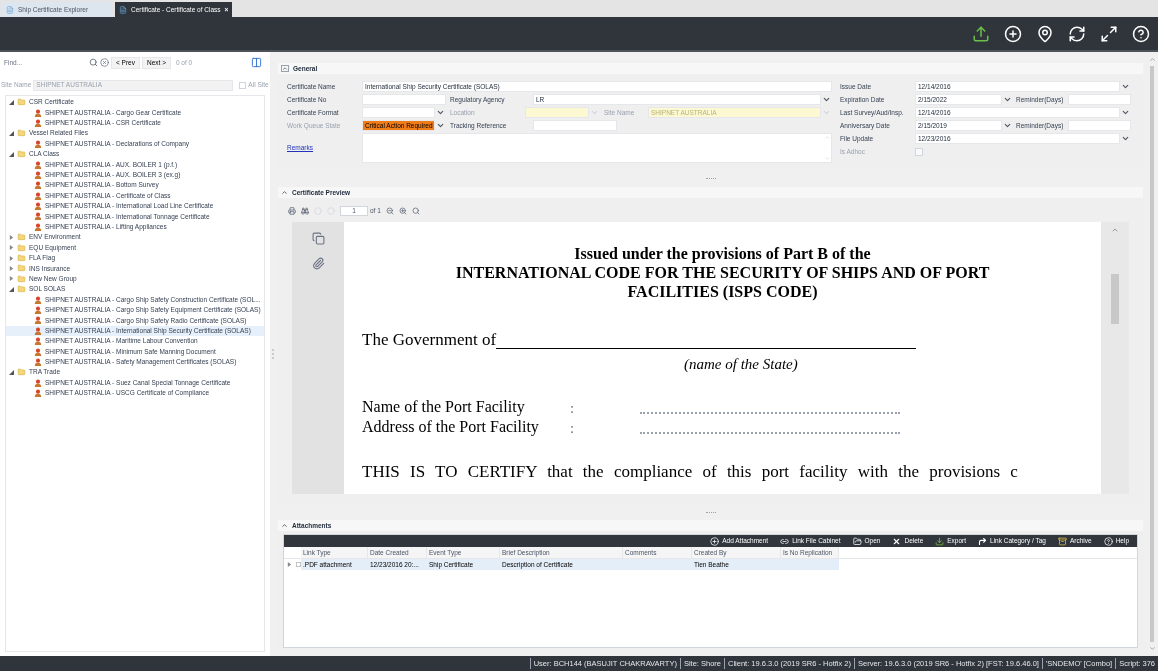 This screenshot has height=671, width=1158. Describe the element at coordinates (1152, 648) in the screenshot. I see `scroll-down-icon` at that location.